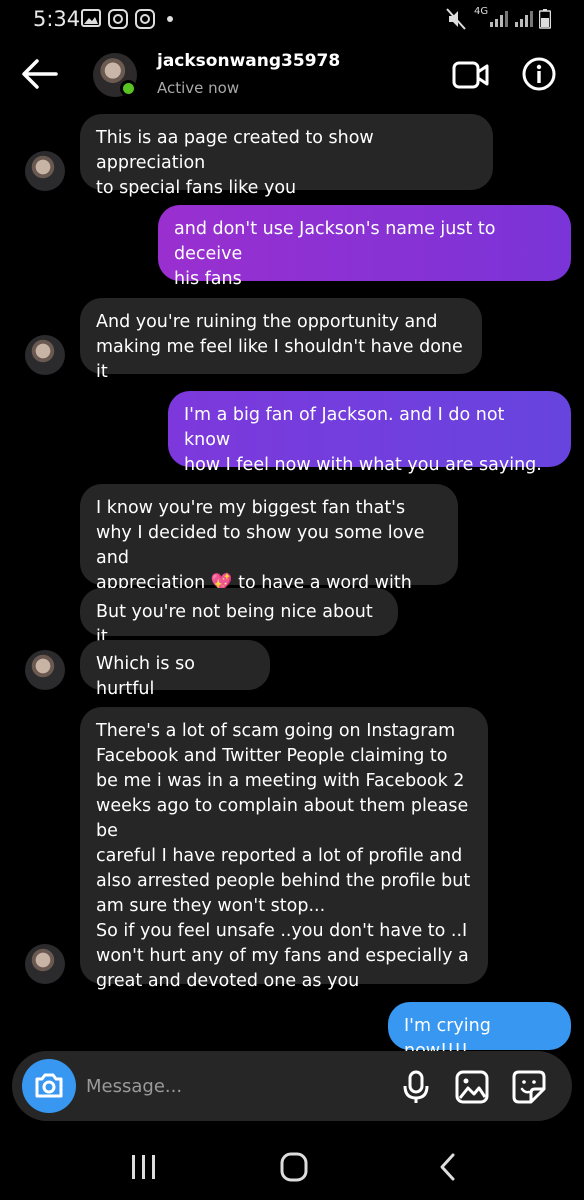 The width and height of the screenshot is (584, 1200). What do you see at coordinates (471, 75) in the screenshot?
I see `video-call-icon` at bounding box center [471, 75].